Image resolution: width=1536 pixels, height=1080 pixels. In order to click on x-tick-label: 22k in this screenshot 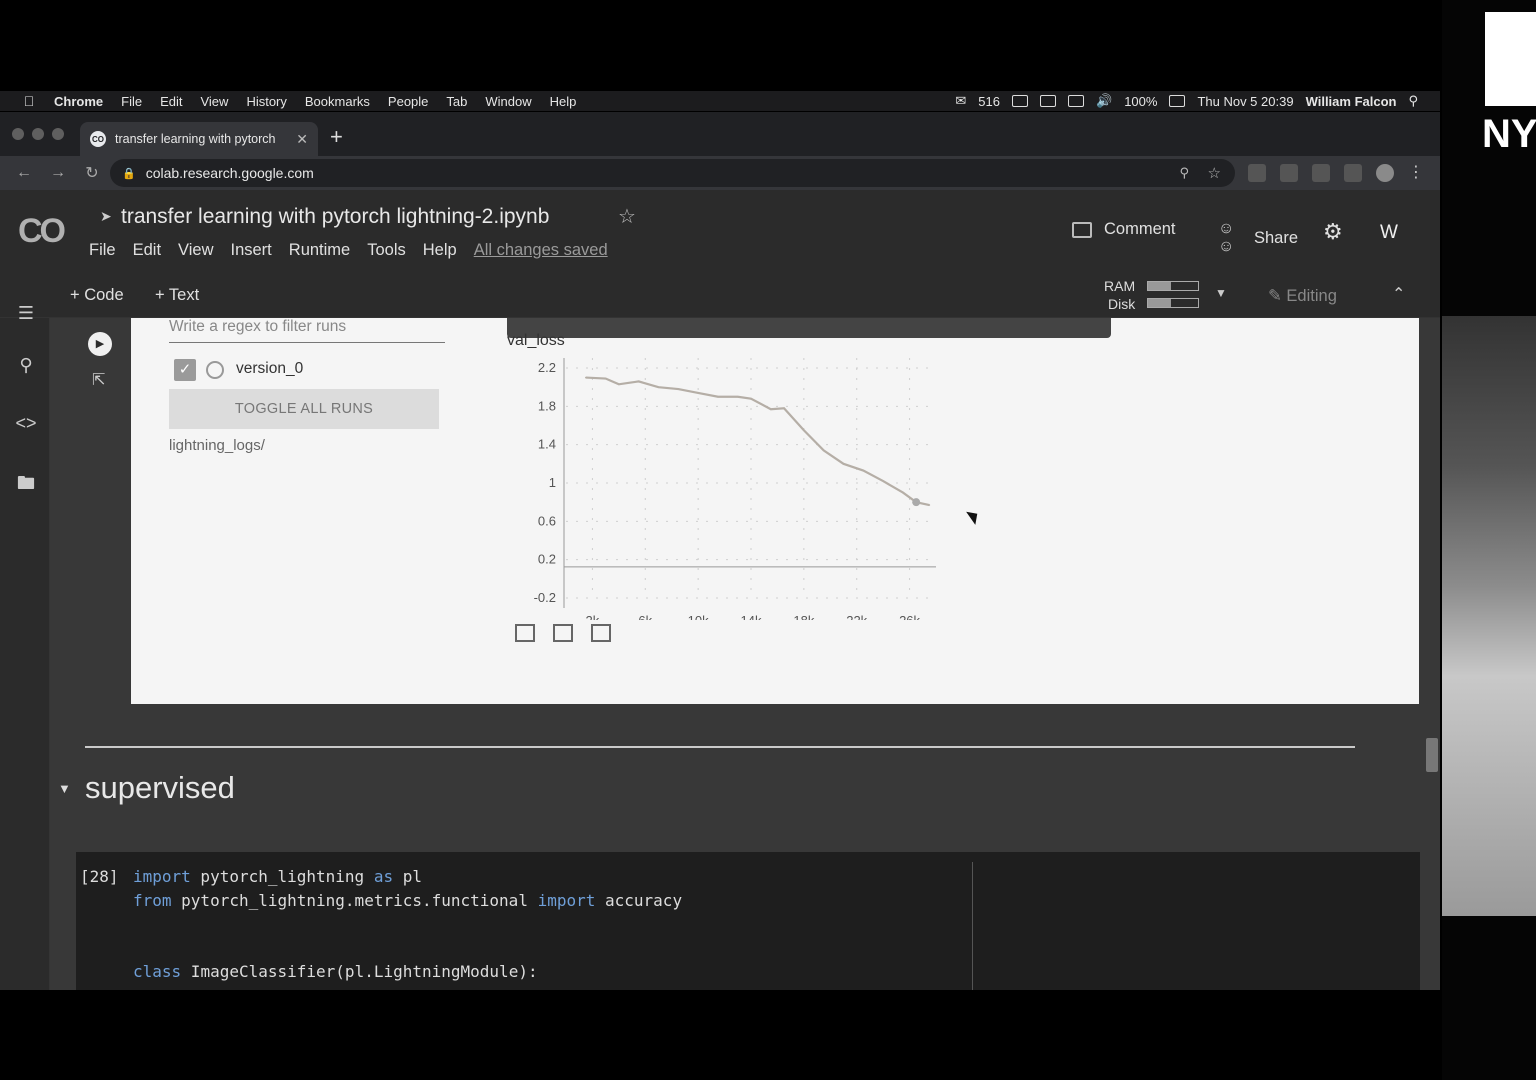, I will do `click(856, 616)`.